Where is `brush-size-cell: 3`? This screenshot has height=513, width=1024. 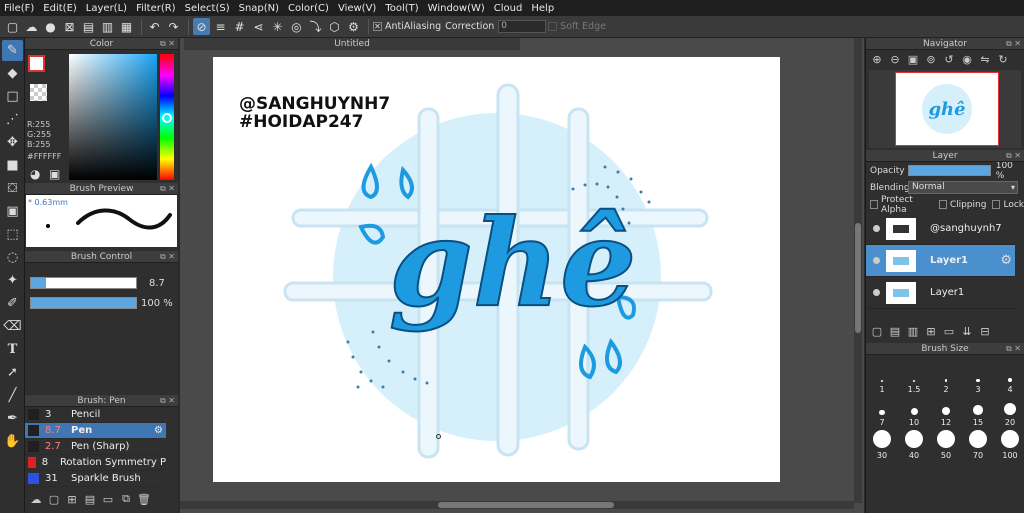
brush-size-cell: 3 is located at coordinates (978, 379).